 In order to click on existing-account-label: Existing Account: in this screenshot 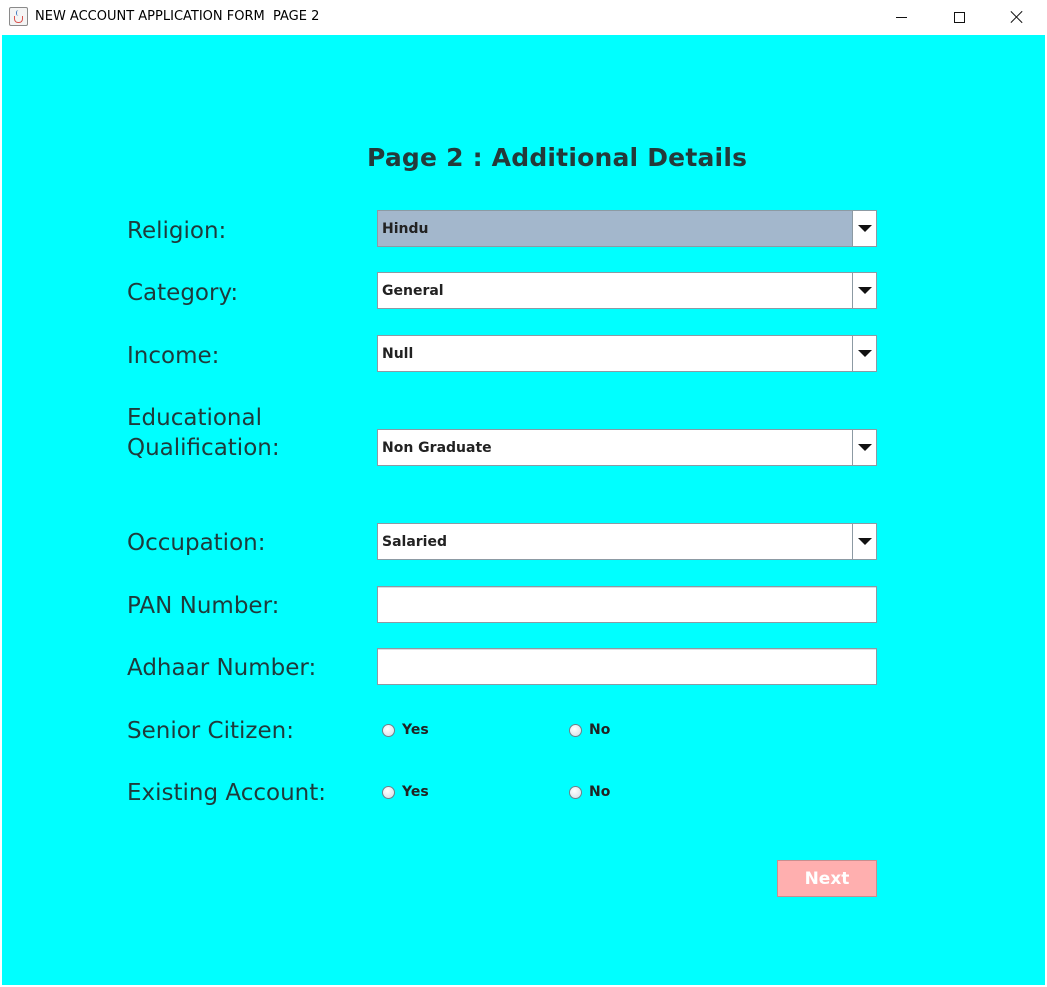, I will do `click(227, 793)`.